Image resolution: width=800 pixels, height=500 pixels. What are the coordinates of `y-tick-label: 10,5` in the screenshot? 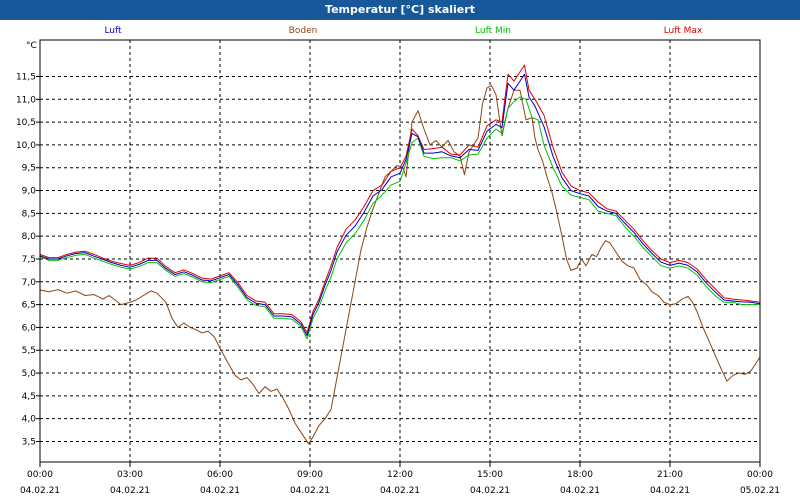 It's located at (26, 123).